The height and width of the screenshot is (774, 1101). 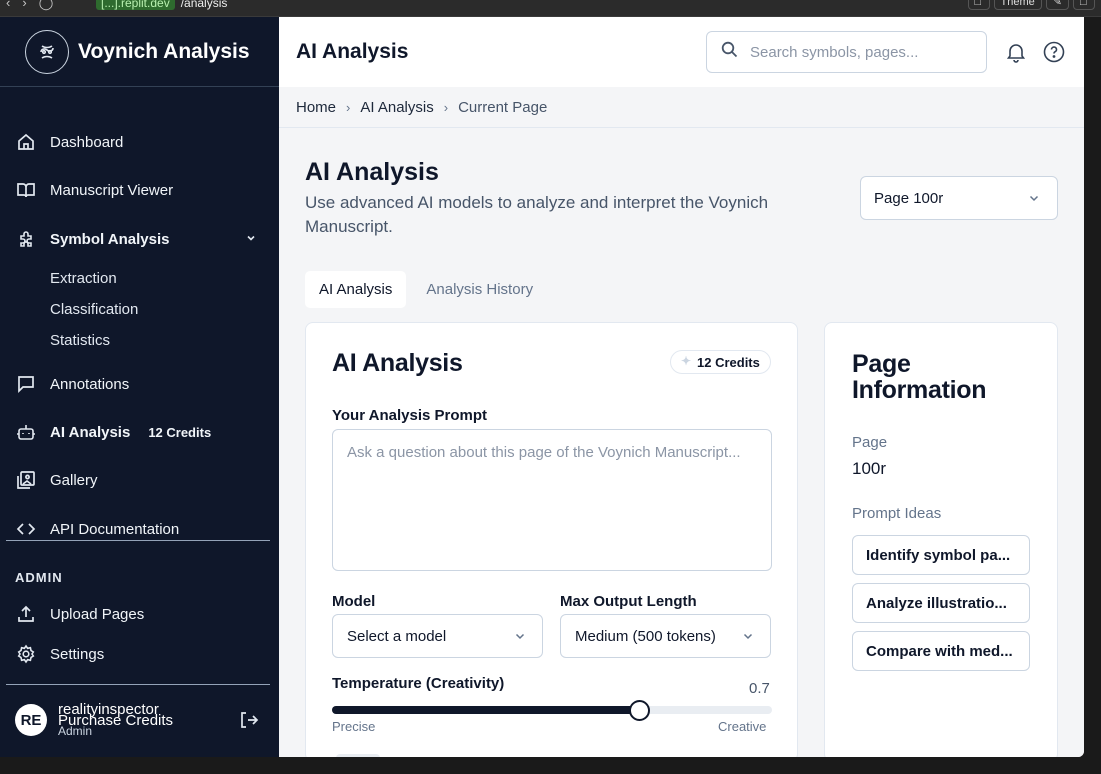 What do you see at coordinates (26, 529) in the screenshot?
I see `code-icon` at bounding box center [26, 529].